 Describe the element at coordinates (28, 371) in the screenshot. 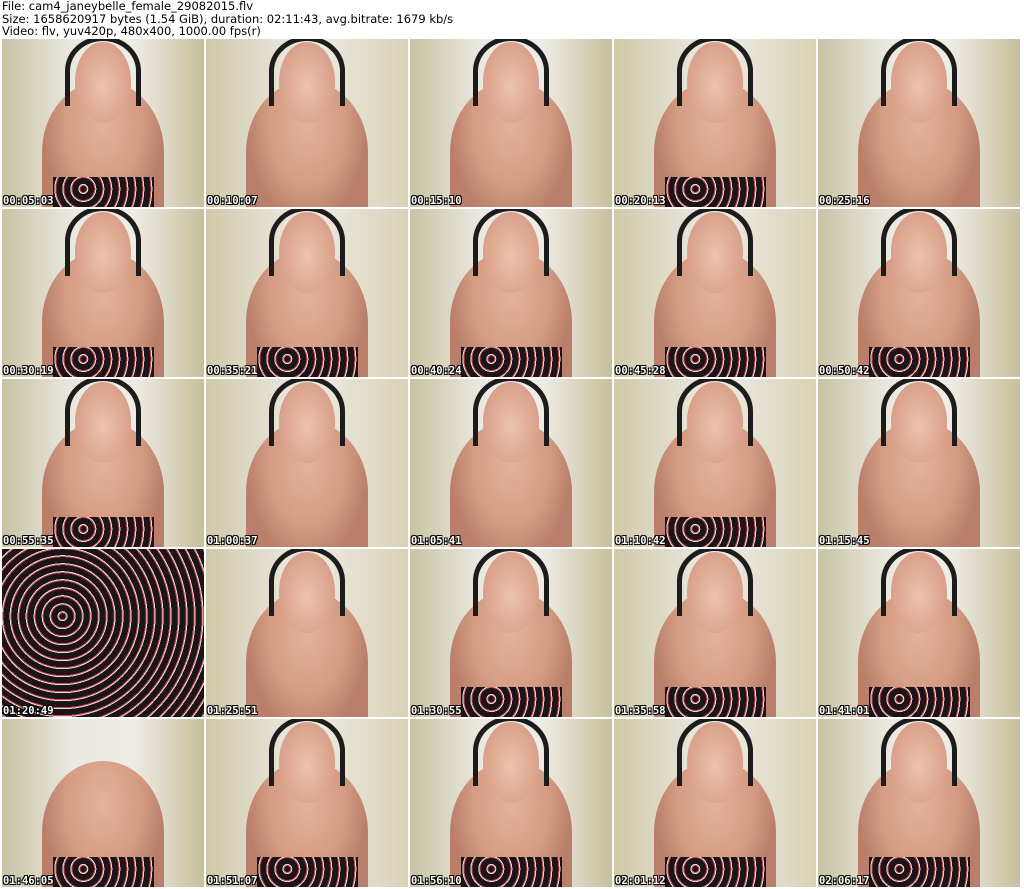

I see `timestamp: 00:30:19` at that location.